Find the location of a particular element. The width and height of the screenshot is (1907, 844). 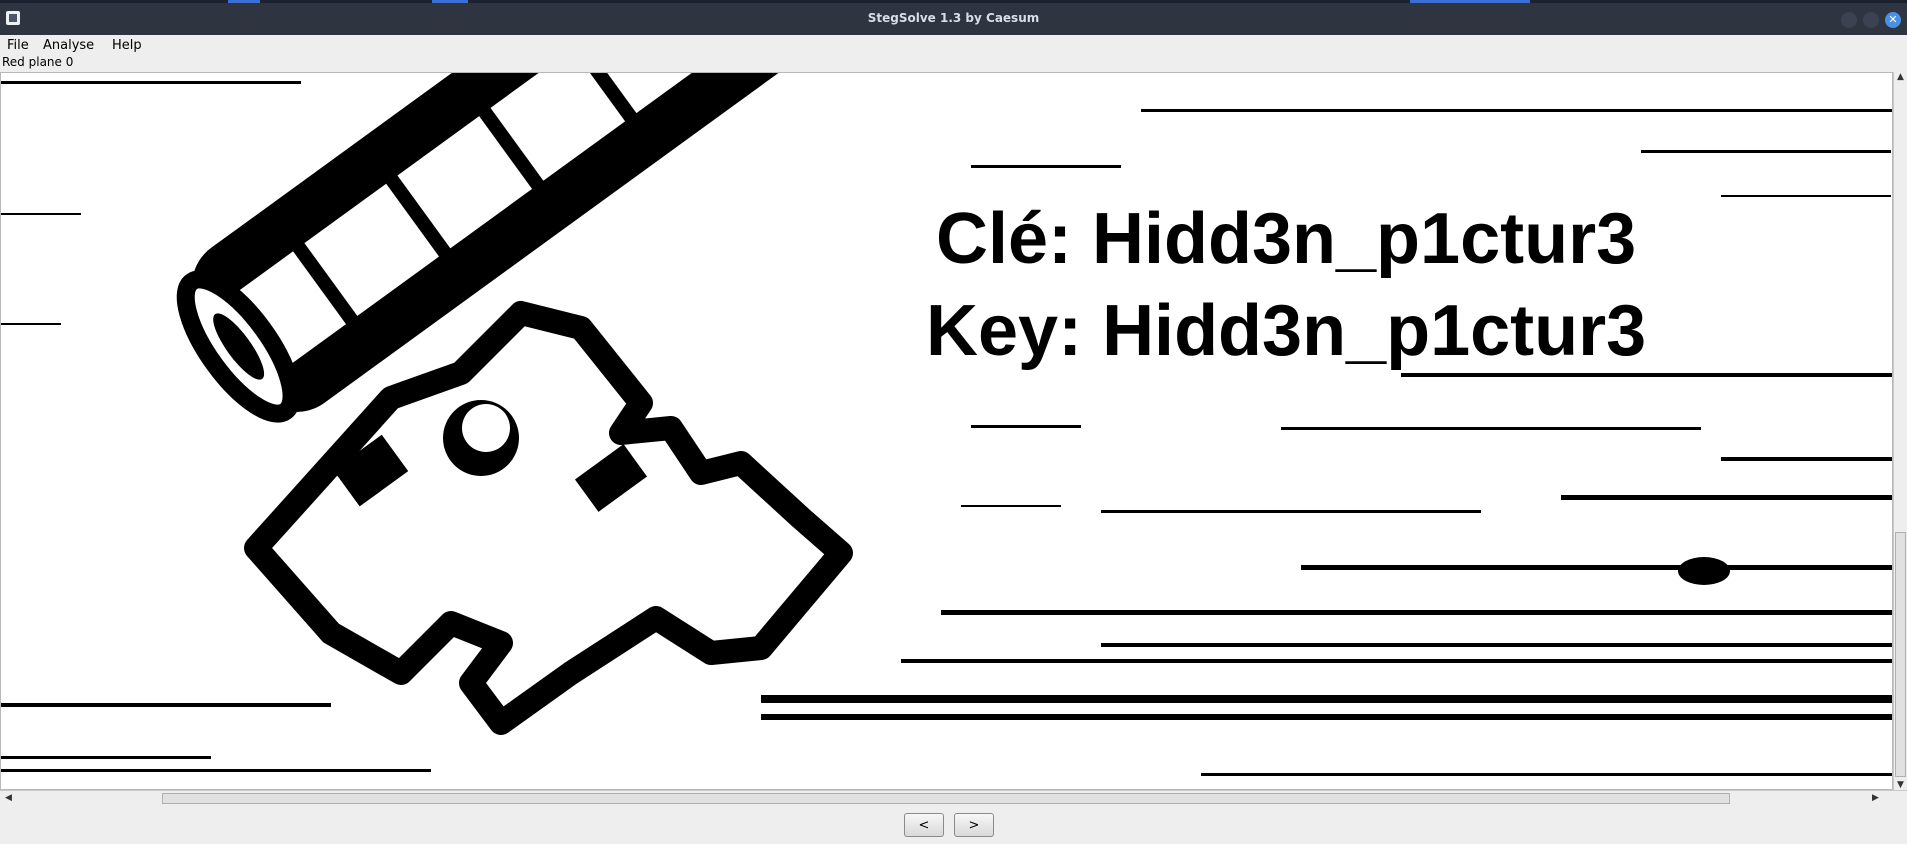

plane-label: Red plane 0 is located at coordinates (38, 62).